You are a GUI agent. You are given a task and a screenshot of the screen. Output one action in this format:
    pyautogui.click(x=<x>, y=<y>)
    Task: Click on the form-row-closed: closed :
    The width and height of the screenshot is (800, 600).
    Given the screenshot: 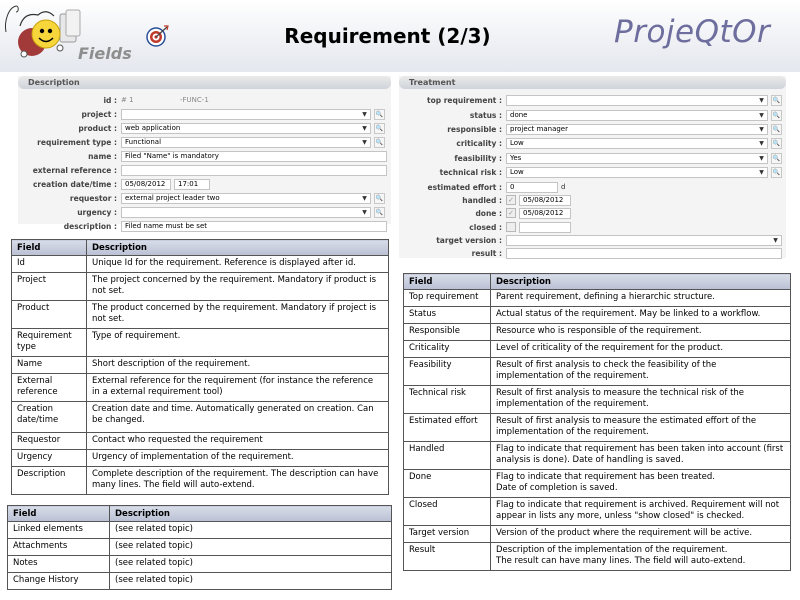 What is the action you would take?
    pyautogui.click(x=592, y=227)
    